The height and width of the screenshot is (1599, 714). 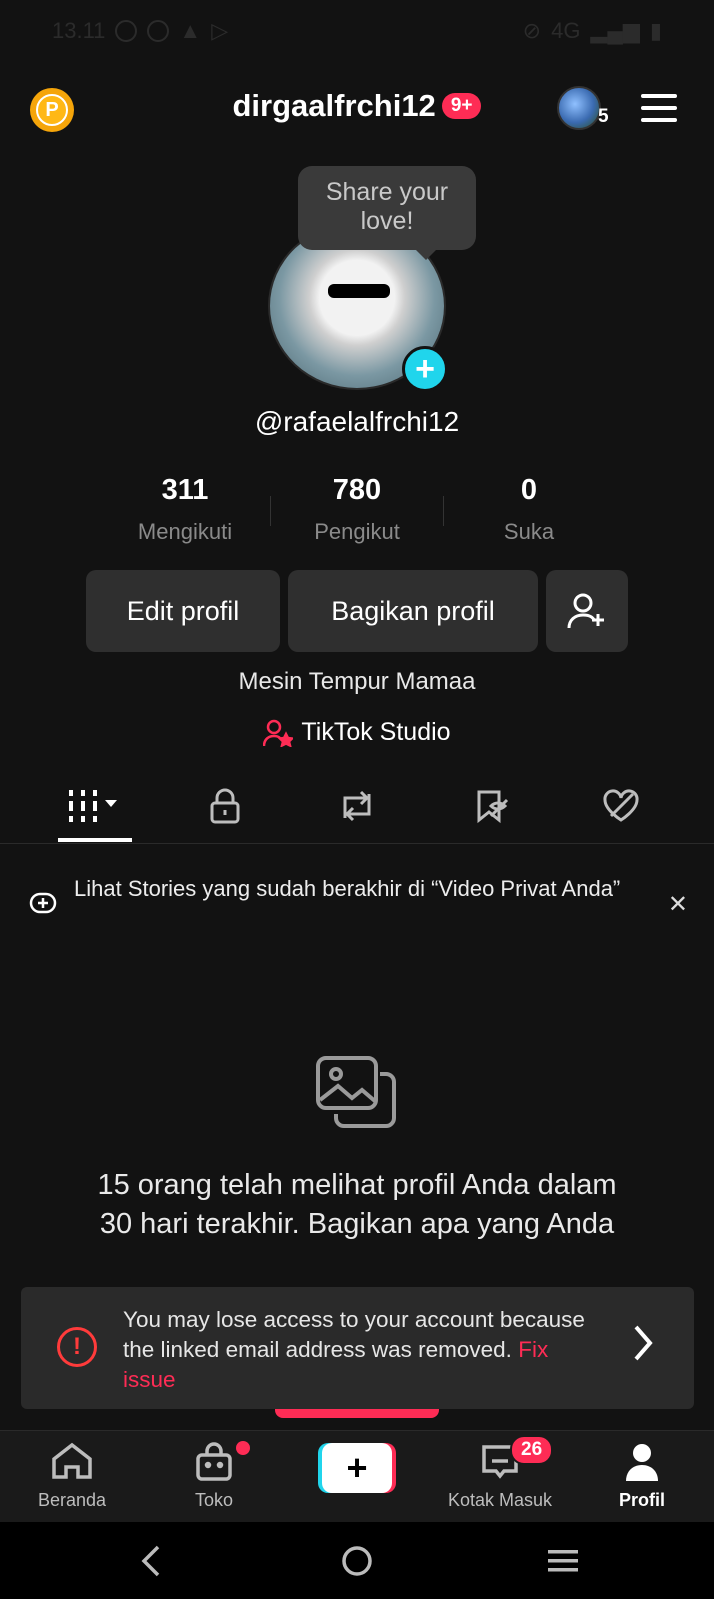 What do you see at coordinates (566, 30) in the screenshot?
I see `network-label: 4G` at bounding box center [566, 30].